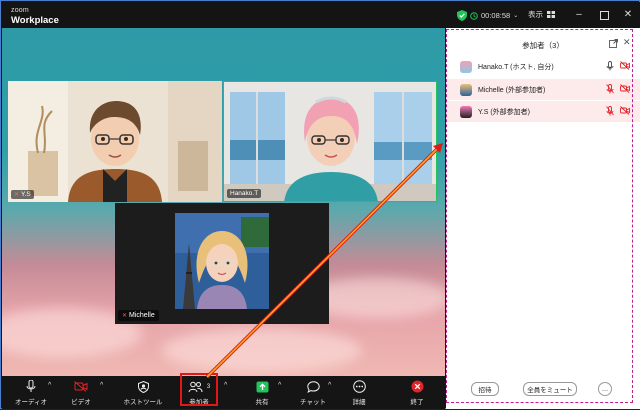 Image resolution: width=640 pixels, height=410 pixels. Describe the element at coordinates (604, 15) in the screenshot. I see `maximize-button` at that location.